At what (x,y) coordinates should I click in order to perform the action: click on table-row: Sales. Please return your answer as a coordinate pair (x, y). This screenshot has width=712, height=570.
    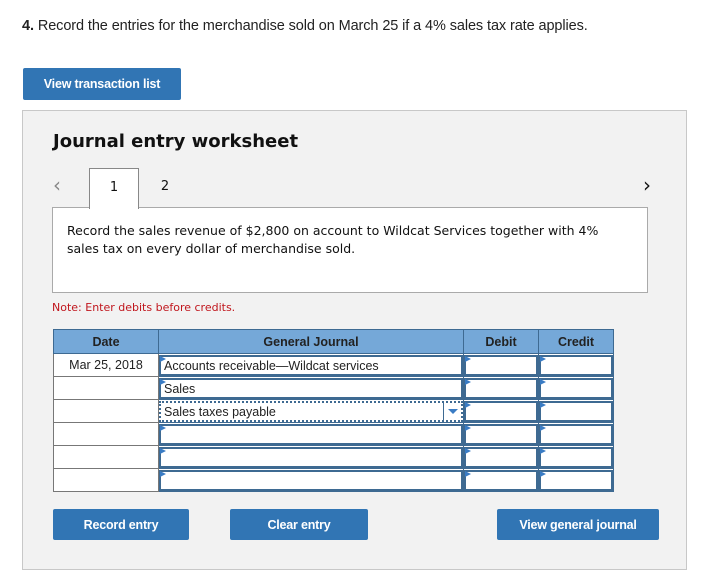
    Looking at the image, I should click on (333, 388).